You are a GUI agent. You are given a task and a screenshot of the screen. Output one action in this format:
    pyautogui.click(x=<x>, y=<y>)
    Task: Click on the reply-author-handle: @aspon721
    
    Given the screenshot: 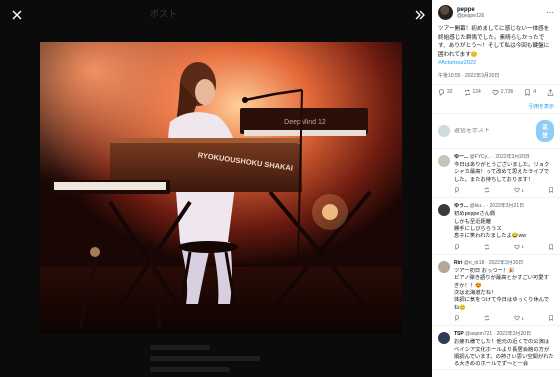 What is the action you would take?
    pyautogui.click(x=478, y=334)
    